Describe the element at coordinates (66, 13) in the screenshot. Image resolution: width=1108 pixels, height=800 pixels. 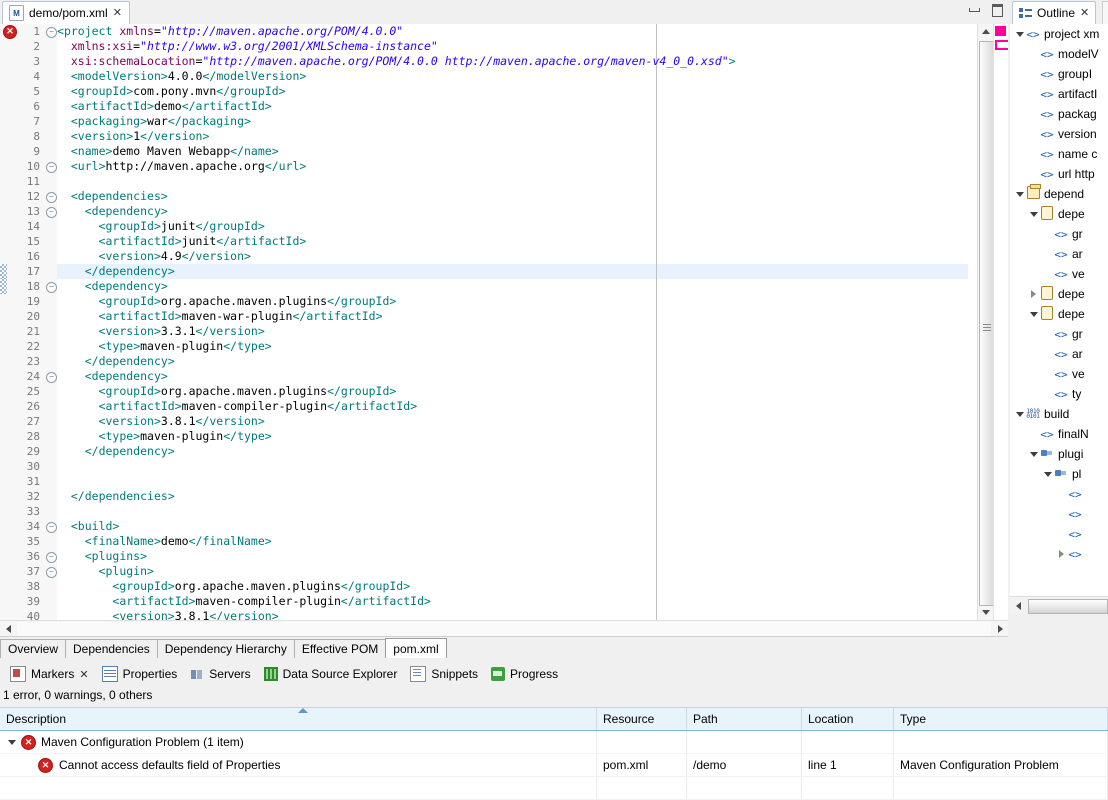
I see `editor-tab-pom-xml: M demo/pom.xml ✕` at that location.